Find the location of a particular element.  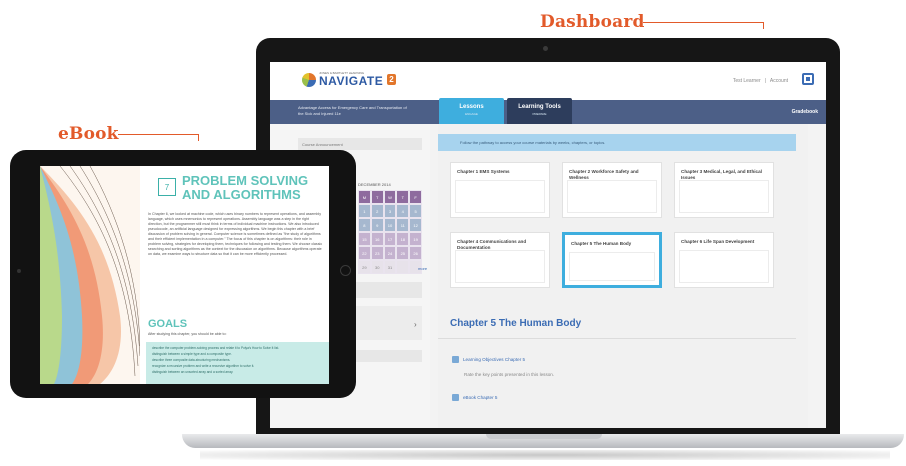

chapter-card: Chapter 2 Workforce Safety and Wellness is located at coordinates (612, 190).